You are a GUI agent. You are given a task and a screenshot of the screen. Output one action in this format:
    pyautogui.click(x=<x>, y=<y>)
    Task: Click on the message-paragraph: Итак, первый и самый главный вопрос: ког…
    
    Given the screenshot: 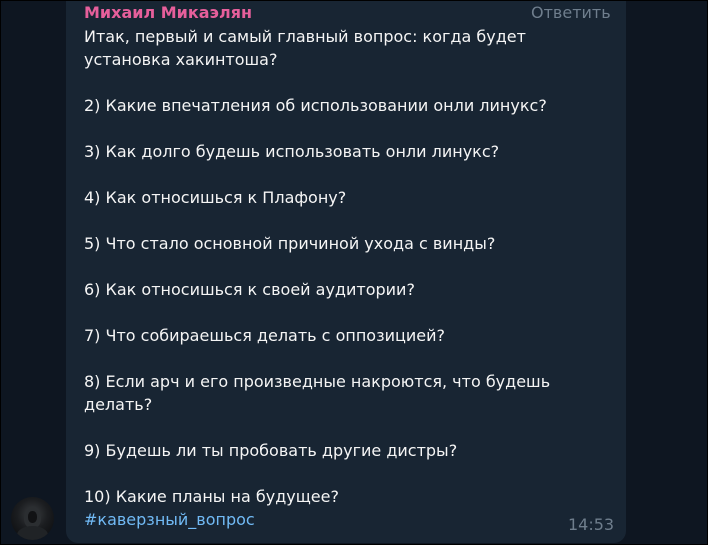 What is the action you would take?
    pyautogui.click(x=305, y=48)
    